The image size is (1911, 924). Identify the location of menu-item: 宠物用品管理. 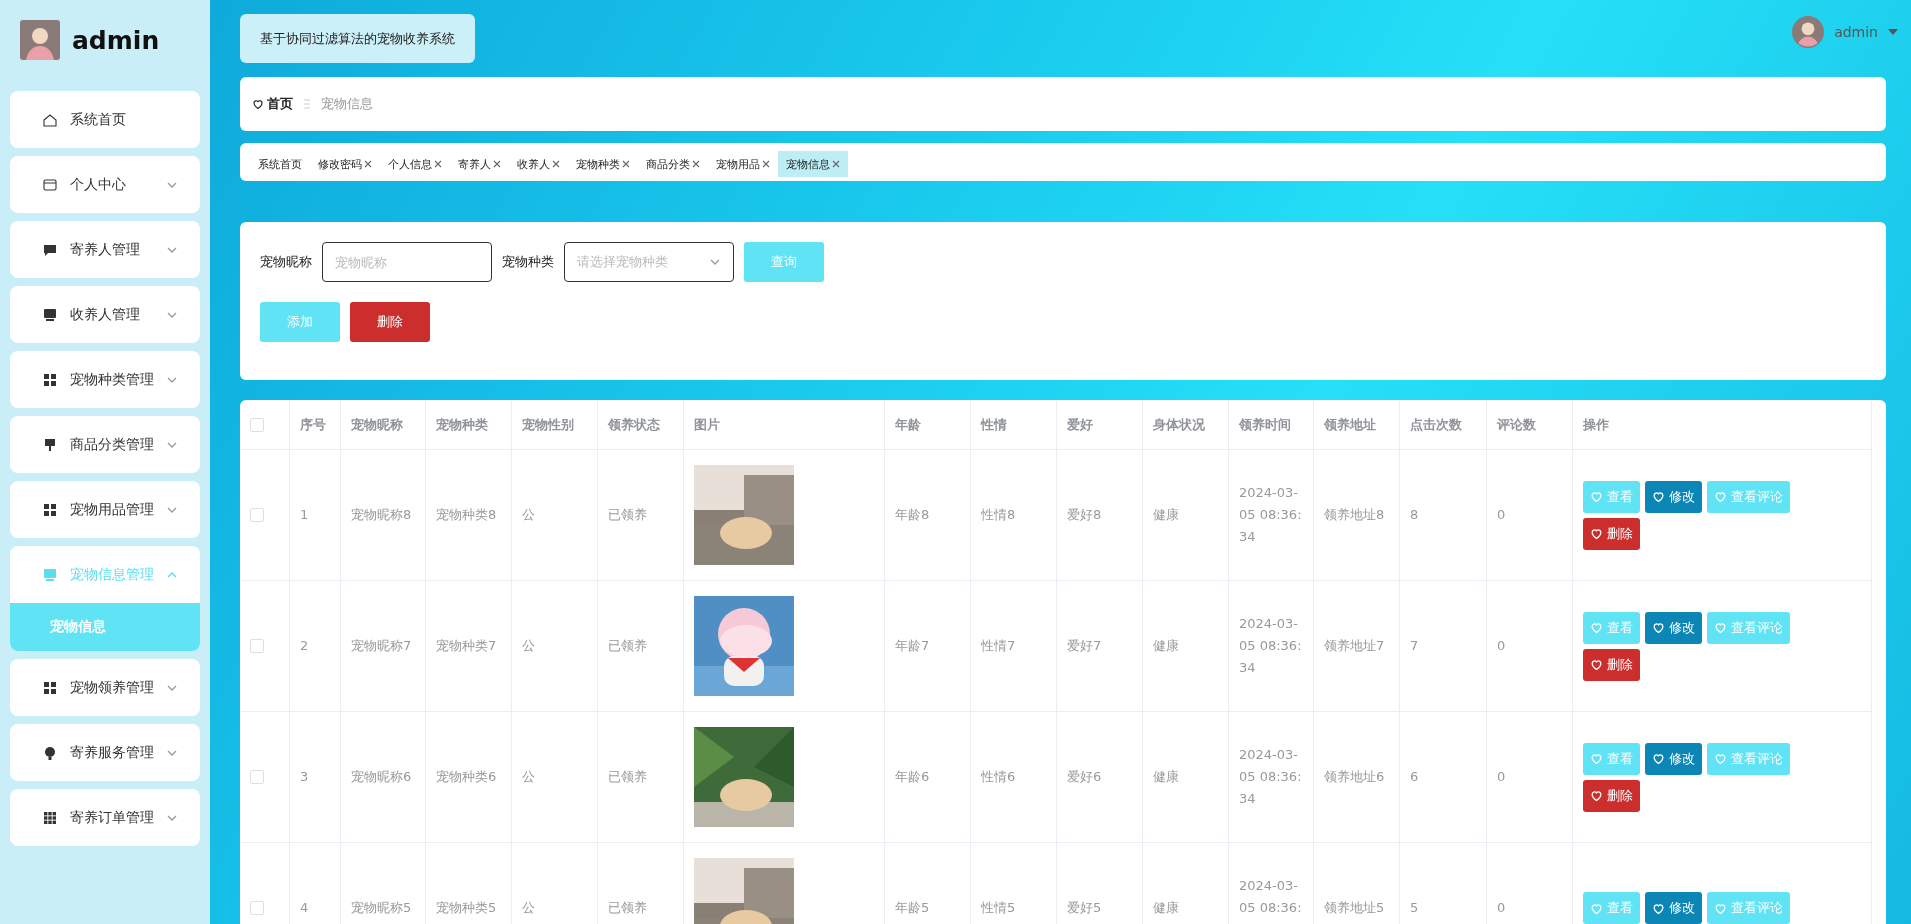
(105, 509).